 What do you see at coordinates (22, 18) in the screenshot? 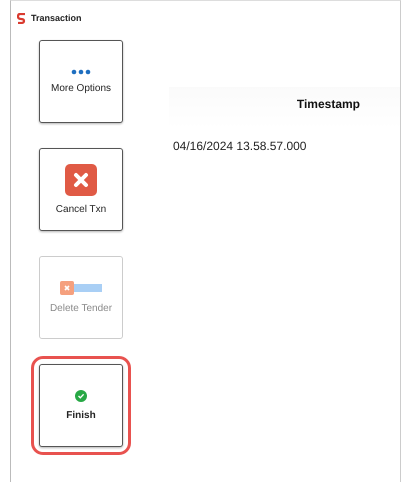
I see `app-logo-icon` at bounding box center [22, 18].